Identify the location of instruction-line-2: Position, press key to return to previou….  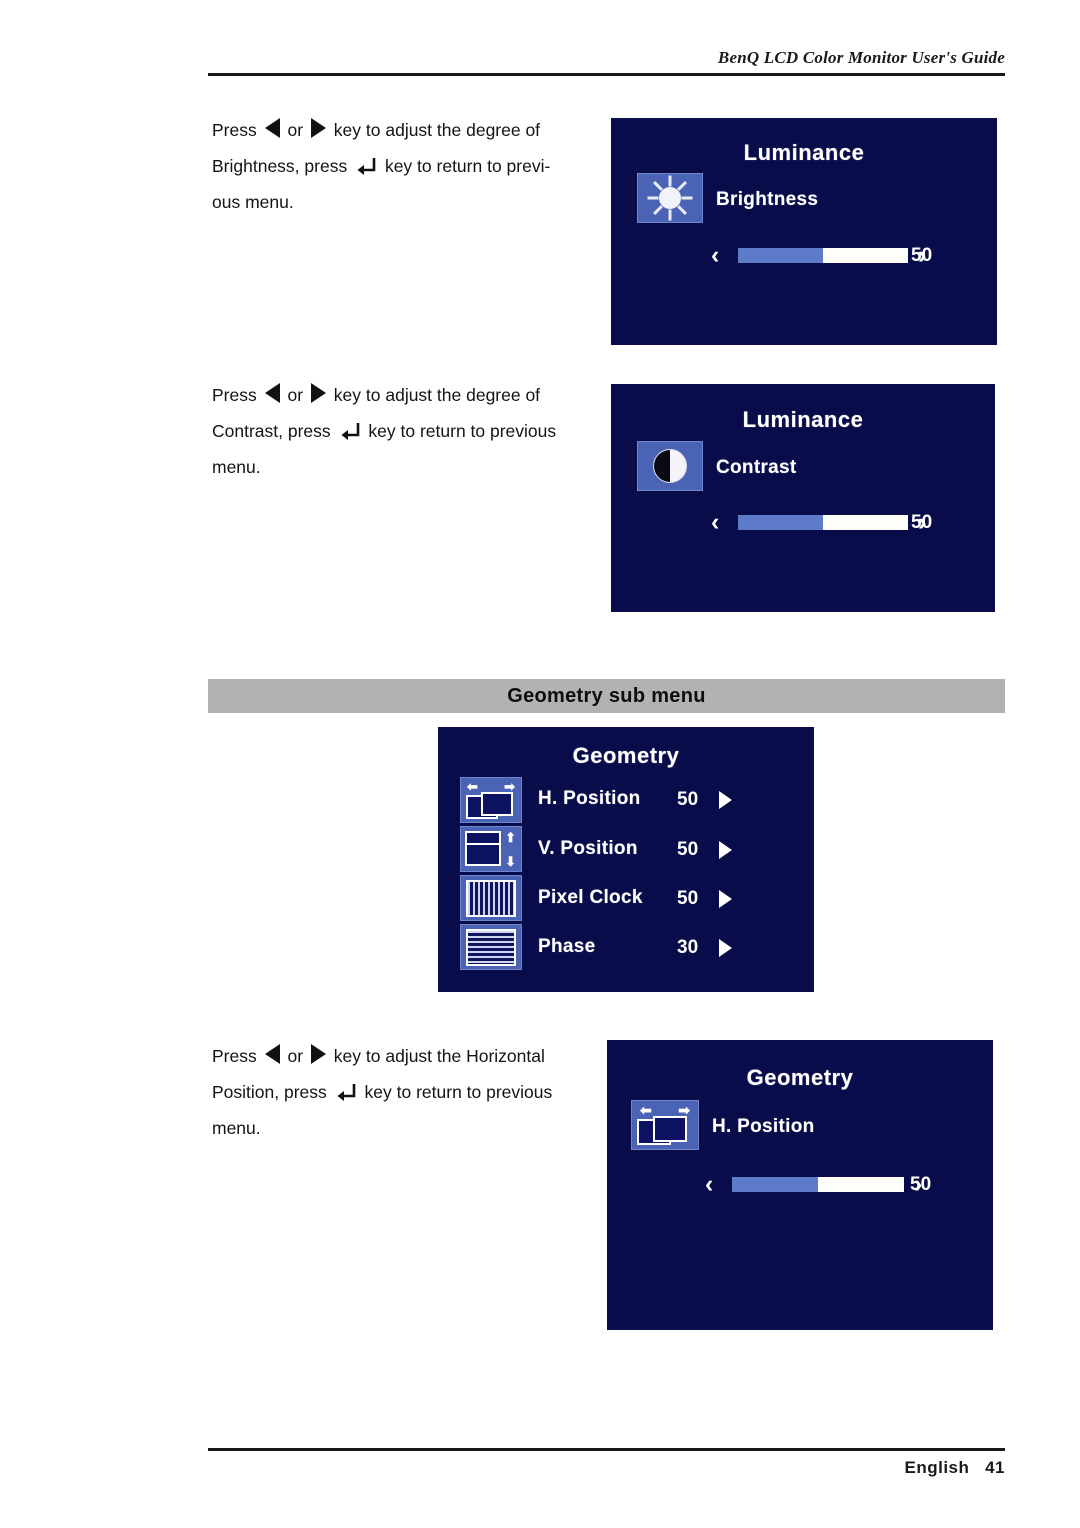
(398, 1092).